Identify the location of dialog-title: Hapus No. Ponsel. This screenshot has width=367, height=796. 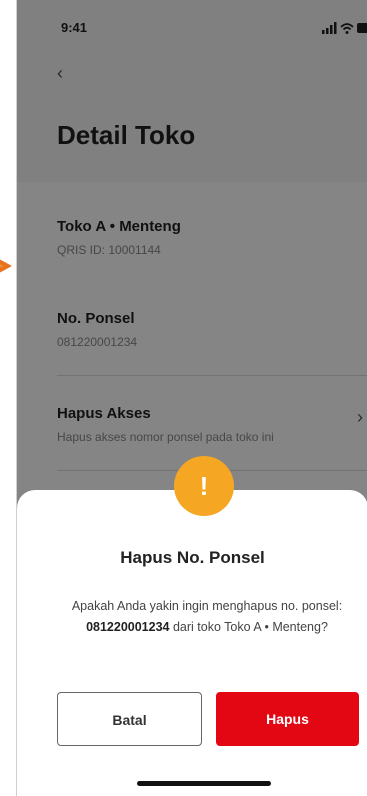
(192, 557).